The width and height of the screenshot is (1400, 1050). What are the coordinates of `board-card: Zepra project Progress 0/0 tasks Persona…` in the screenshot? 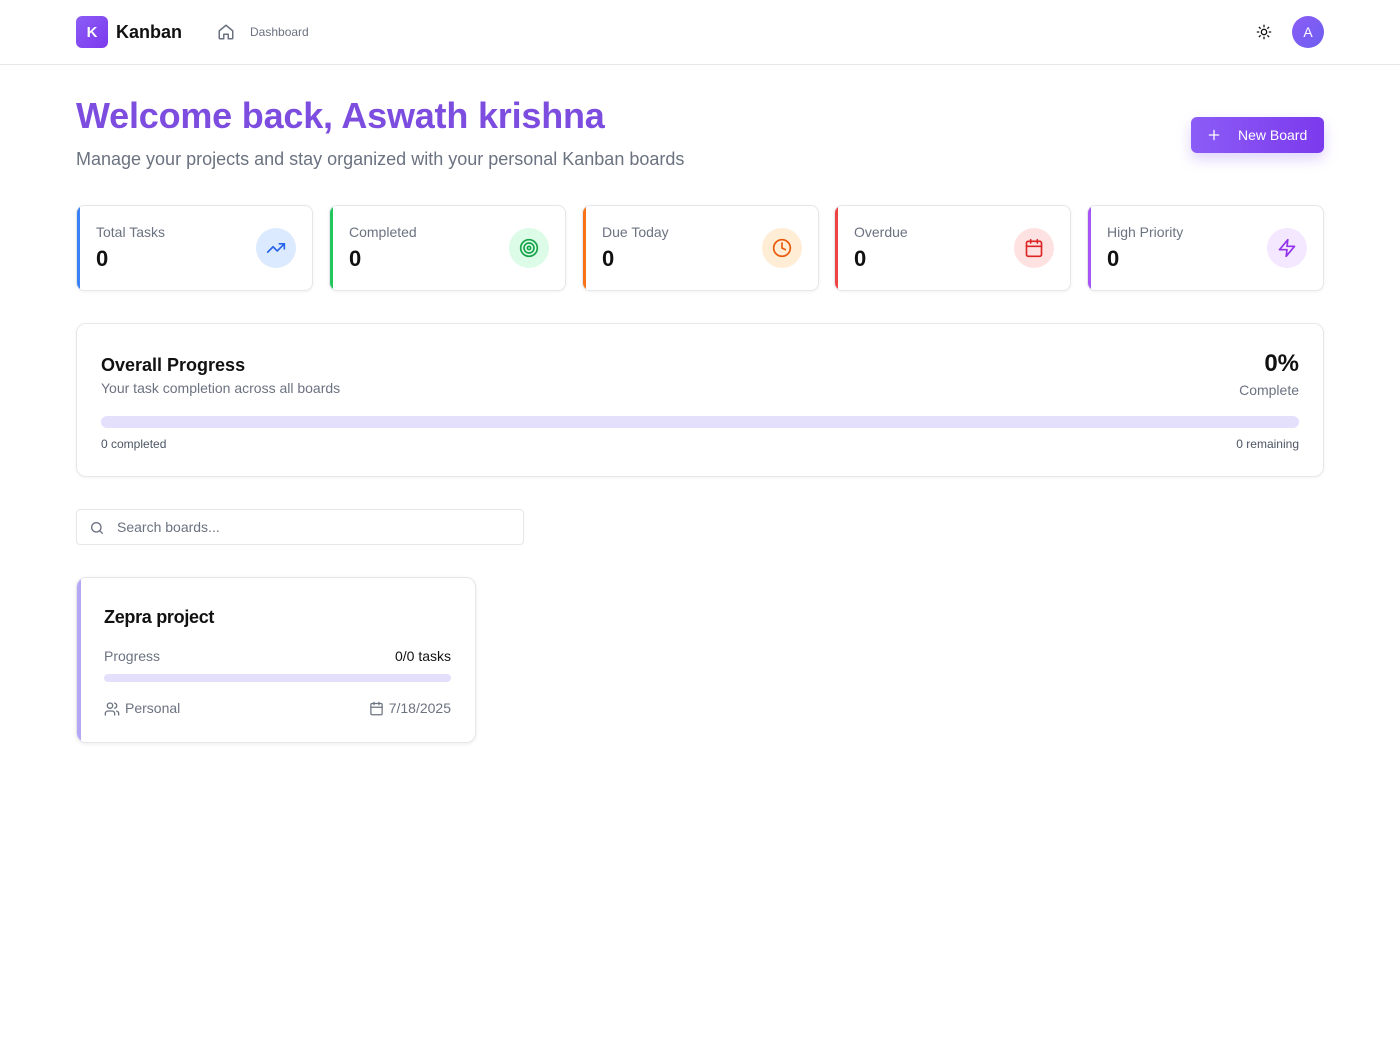 It's located at (276, 660).